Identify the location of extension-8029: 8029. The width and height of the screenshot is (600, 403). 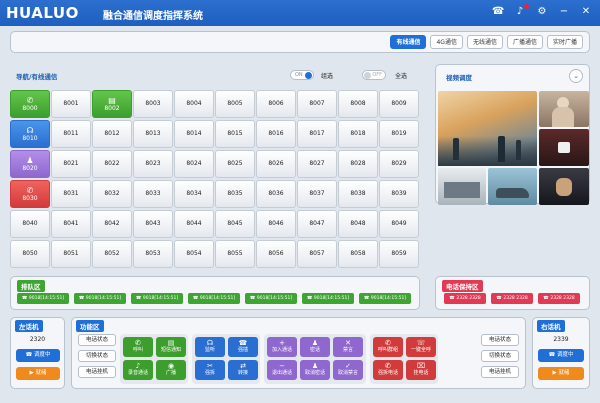
(399, 164).